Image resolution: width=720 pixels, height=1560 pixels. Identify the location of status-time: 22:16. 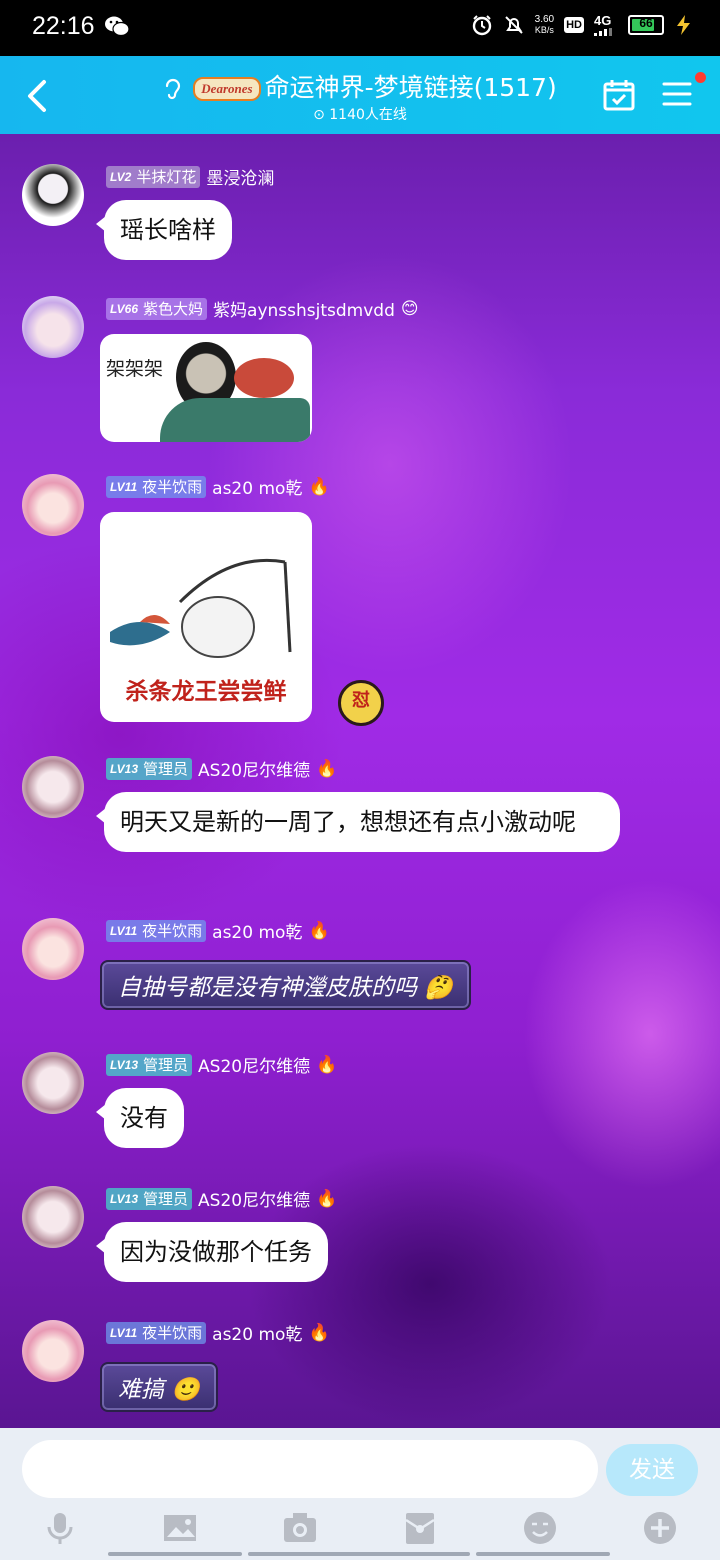
(63, 26).